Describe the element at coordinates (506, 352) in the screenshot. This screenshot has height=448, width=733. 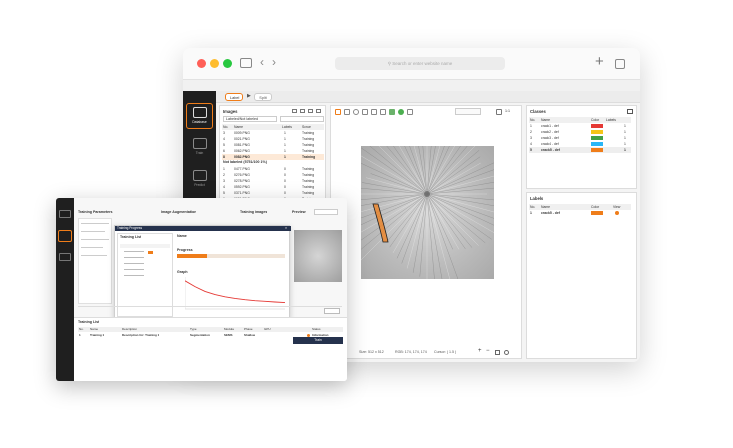
I see `reset-icon` at that location.